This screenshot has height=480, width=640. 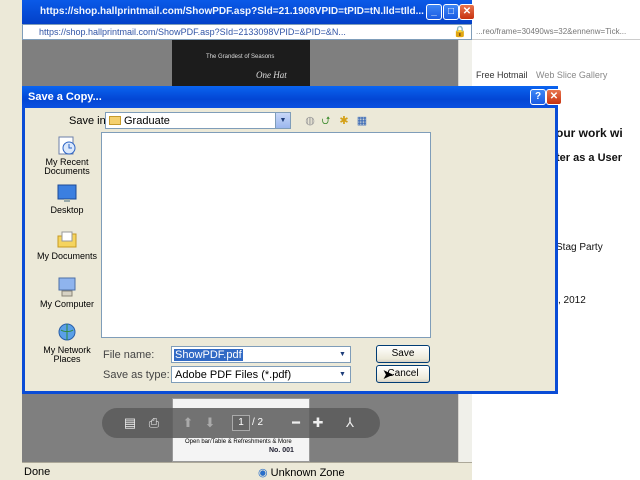 I want to click on acrobat-icon: ⅄, so click(x=350, y=423).